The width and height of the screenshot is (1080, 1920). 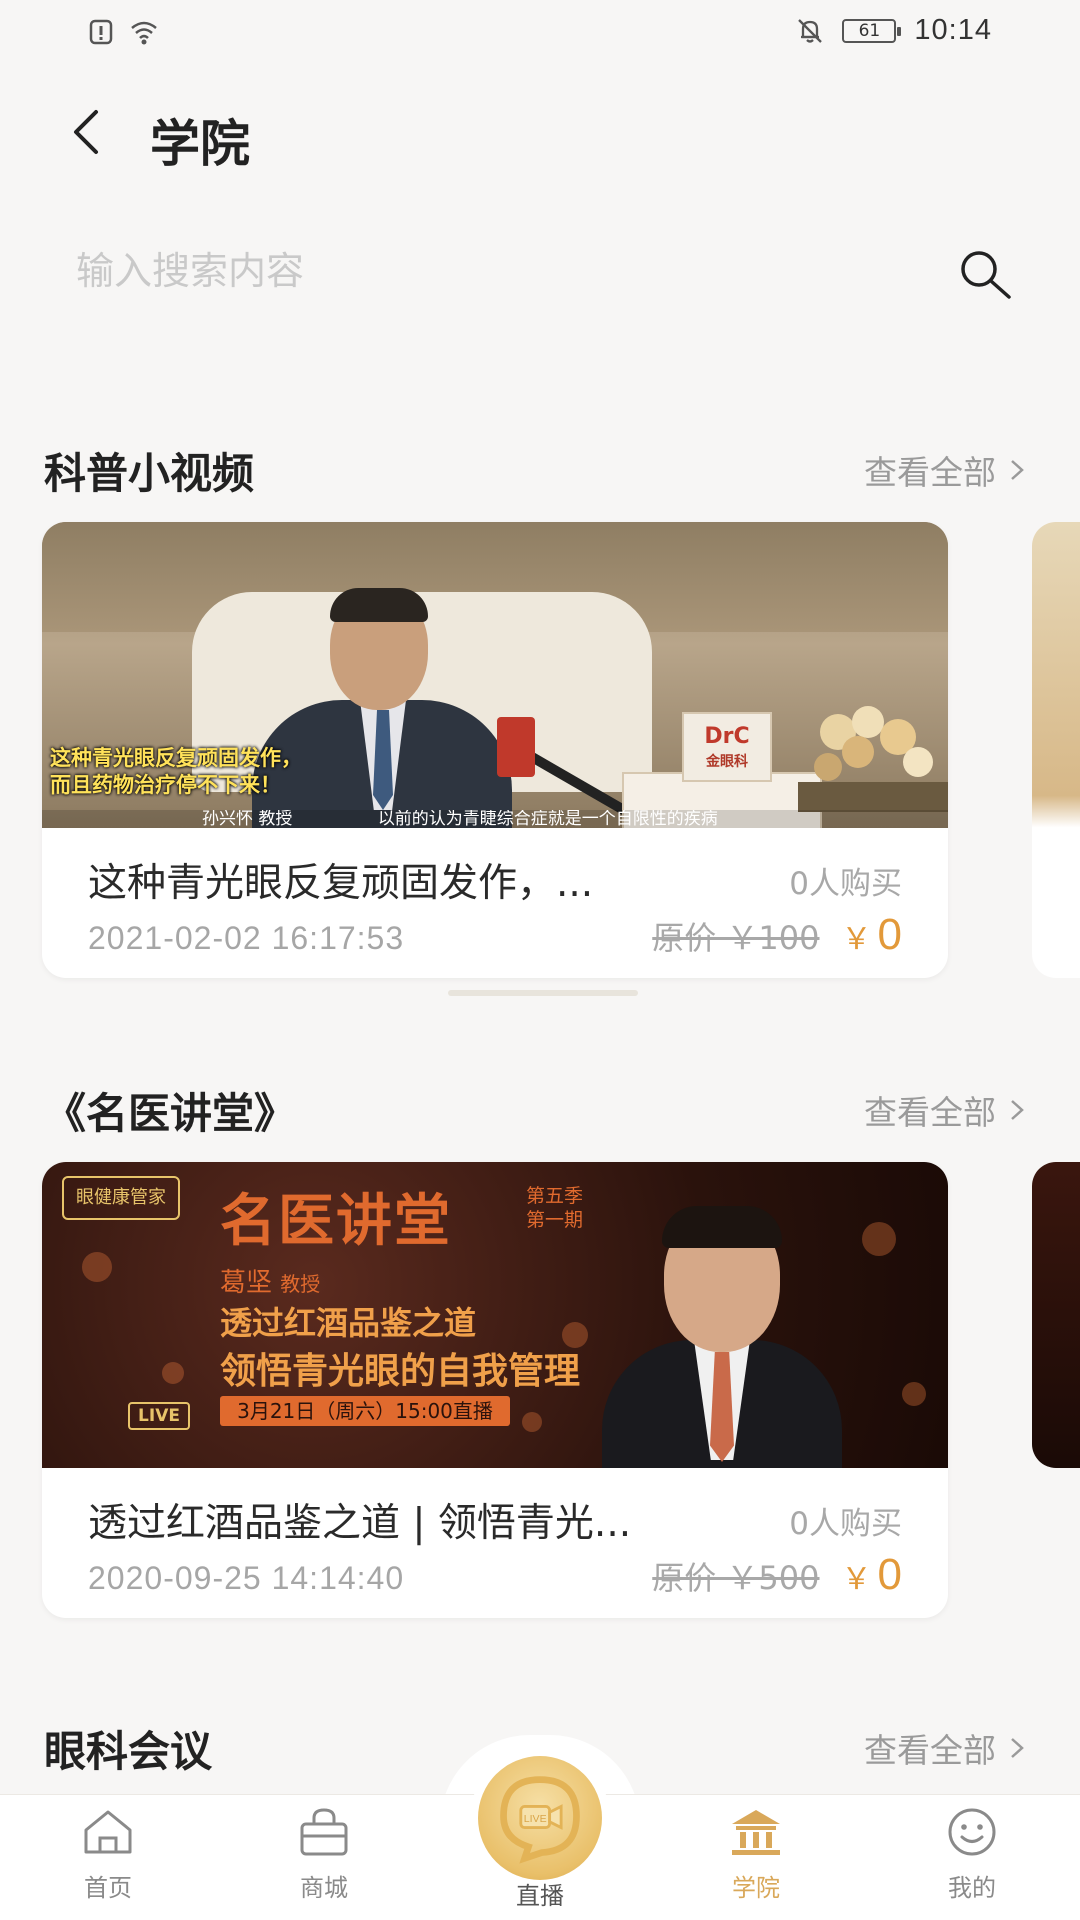 I want to click on microphone-icon, so click(x=516, y=747).